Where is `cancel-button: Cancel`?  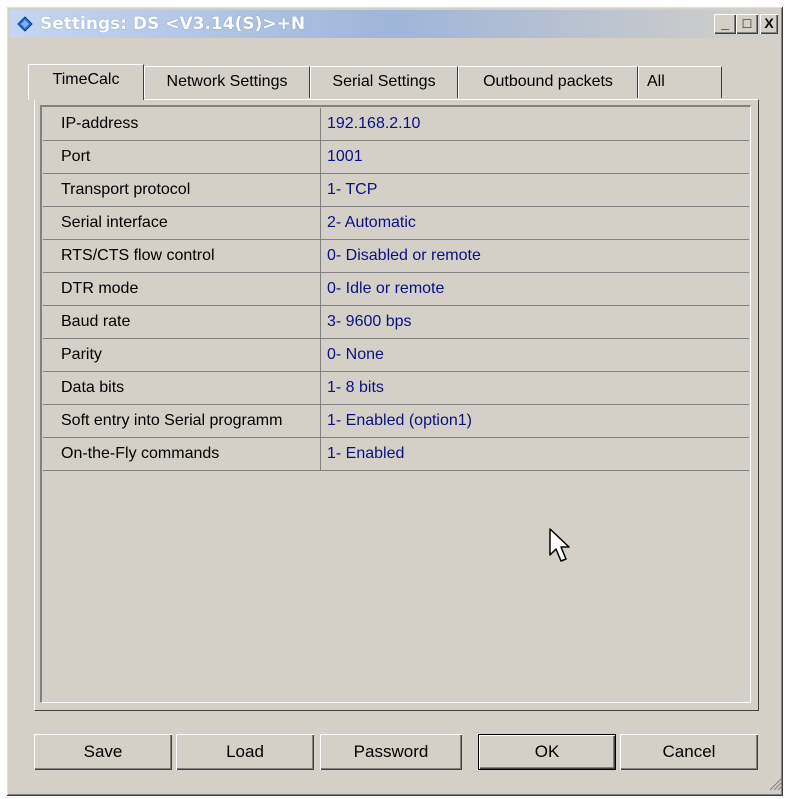 cancel-button: Cancel is located at coordinates (689, 752).